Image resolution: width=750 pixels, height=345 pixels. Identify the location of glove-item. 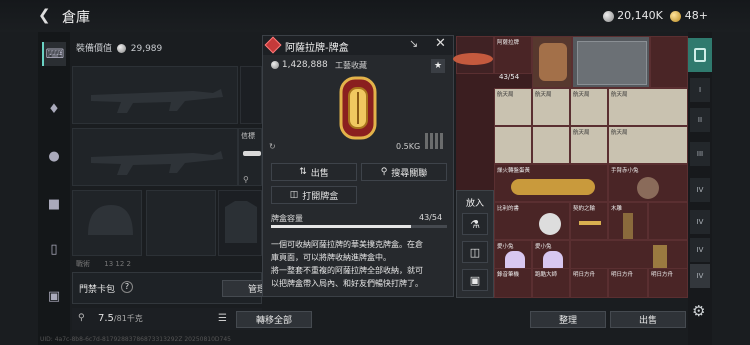
(552, 62).